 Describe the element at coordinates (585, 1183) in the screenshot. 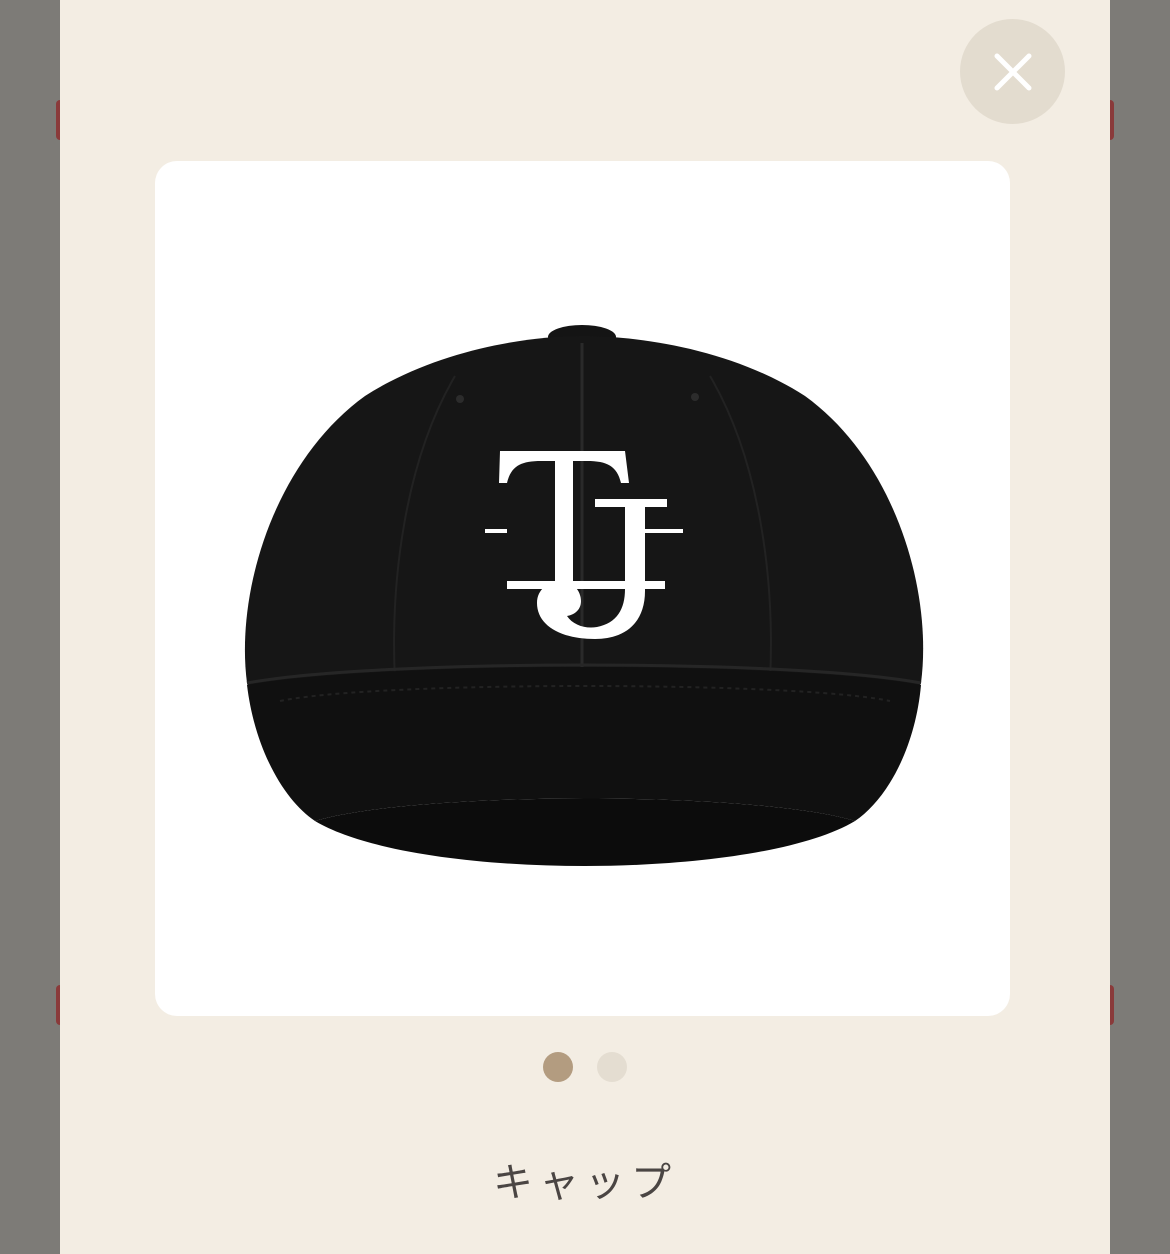

I see `product-name: キャップ` at that location.